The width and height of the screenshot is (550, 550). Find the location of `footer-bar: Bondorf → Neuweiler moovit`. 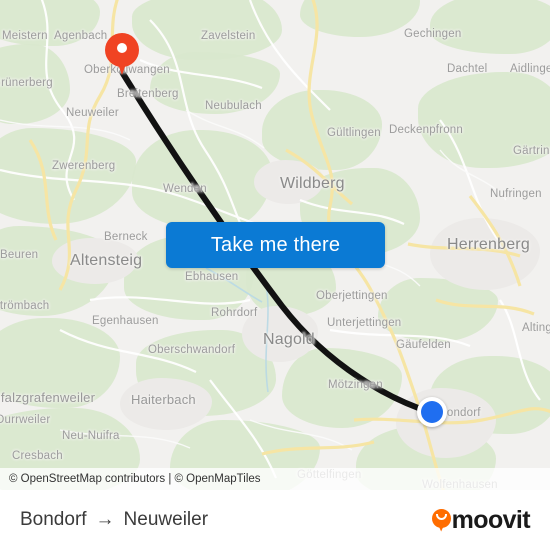

footer-bar: Bondorf → Neuweiler moovit is located at coordinates (275, 520).